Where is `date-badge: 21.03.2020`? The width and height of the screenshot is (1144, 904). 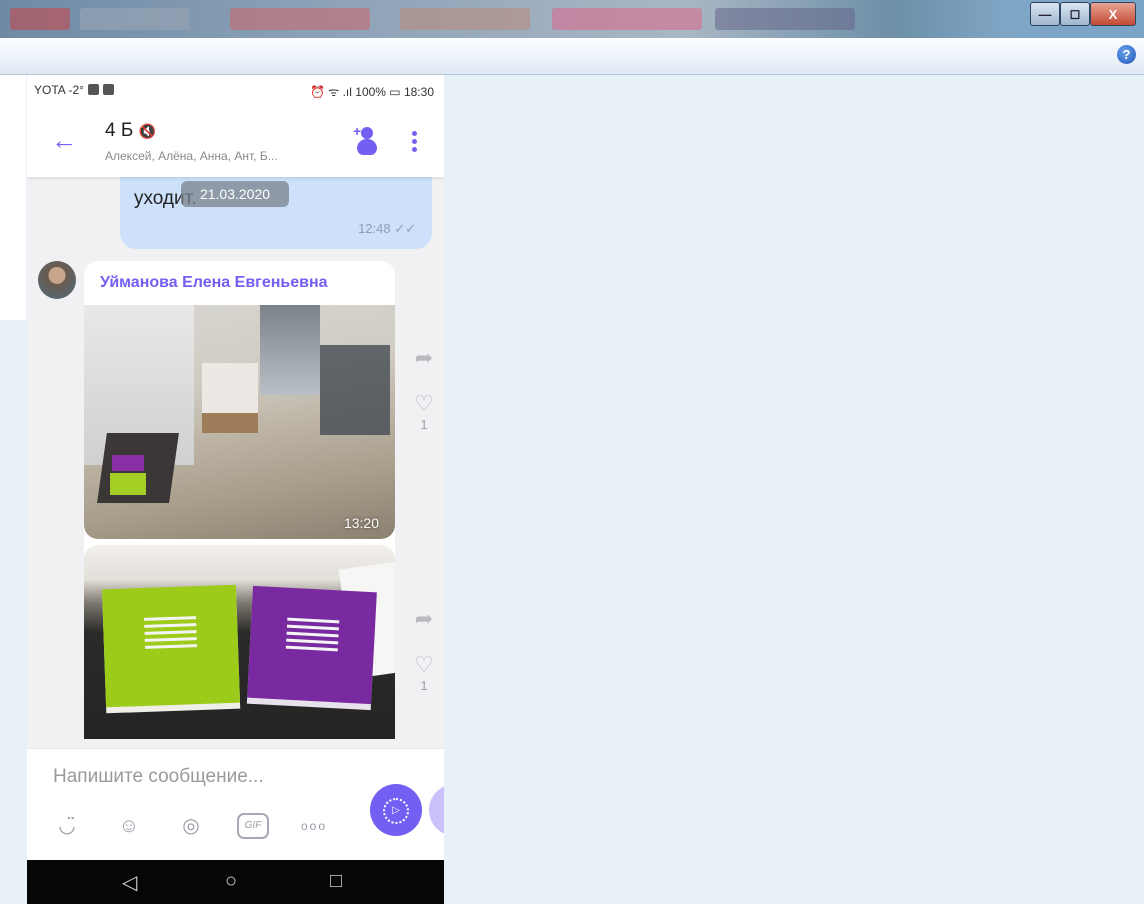
date-badge: 21.03.2020 is located at coordinates (235, 194).